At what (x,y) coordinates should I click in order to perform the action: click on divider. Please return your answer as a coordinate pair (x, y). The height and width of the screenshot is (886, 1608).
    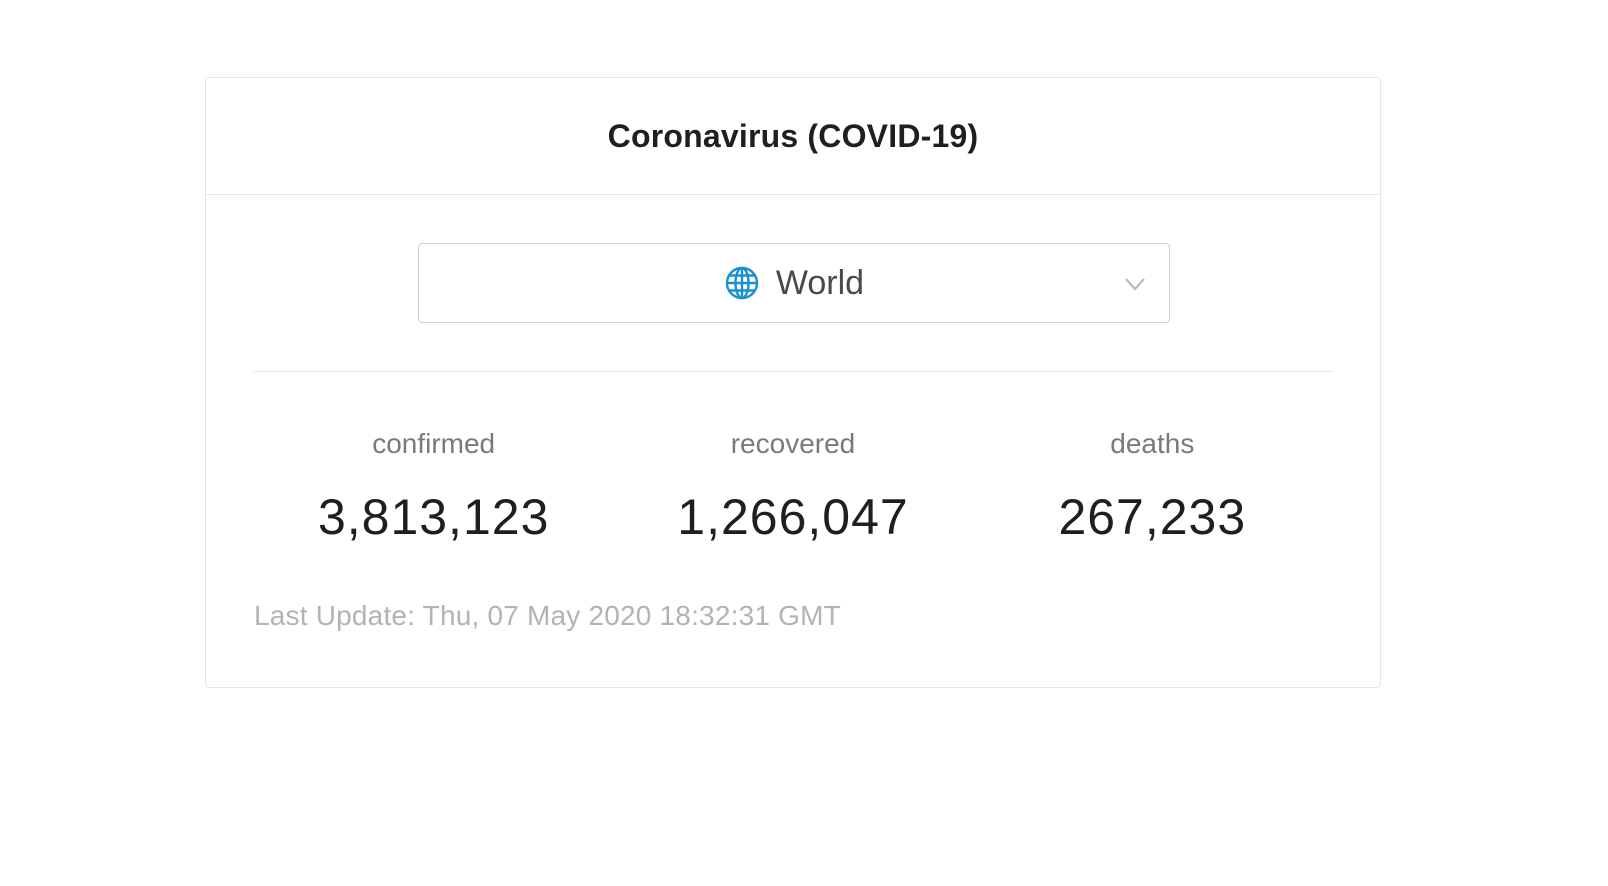
    Looking at the image, I should click on (793, 371).